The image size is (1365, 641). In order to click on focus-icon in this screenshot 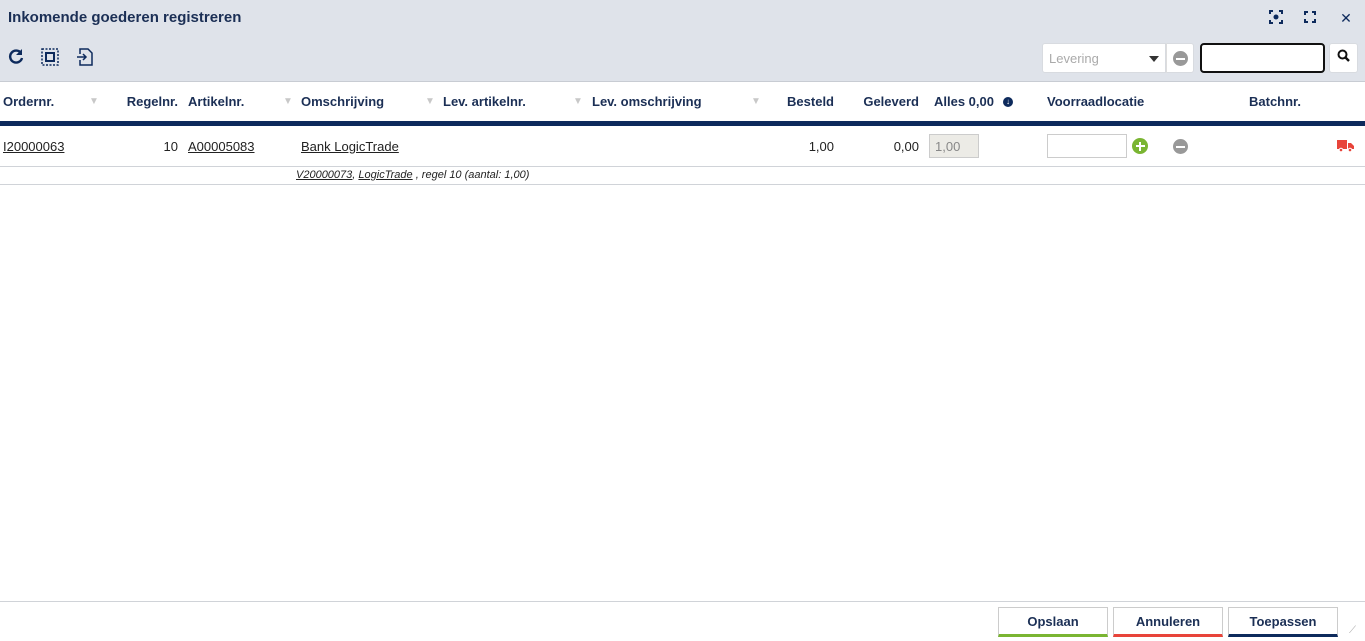, I will do `click(1276, 18)`.